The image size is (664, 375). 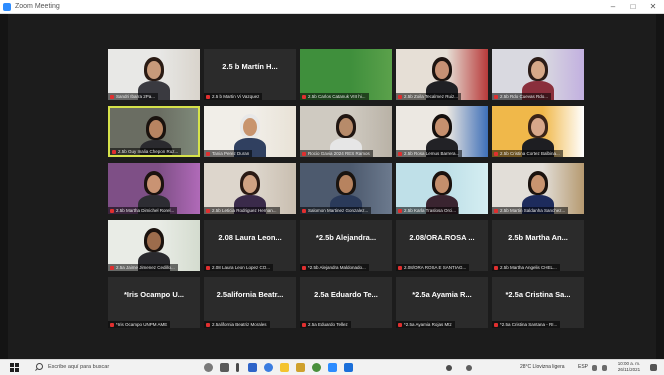 I want to click on chrome-icon, so click(x=316, y=367).